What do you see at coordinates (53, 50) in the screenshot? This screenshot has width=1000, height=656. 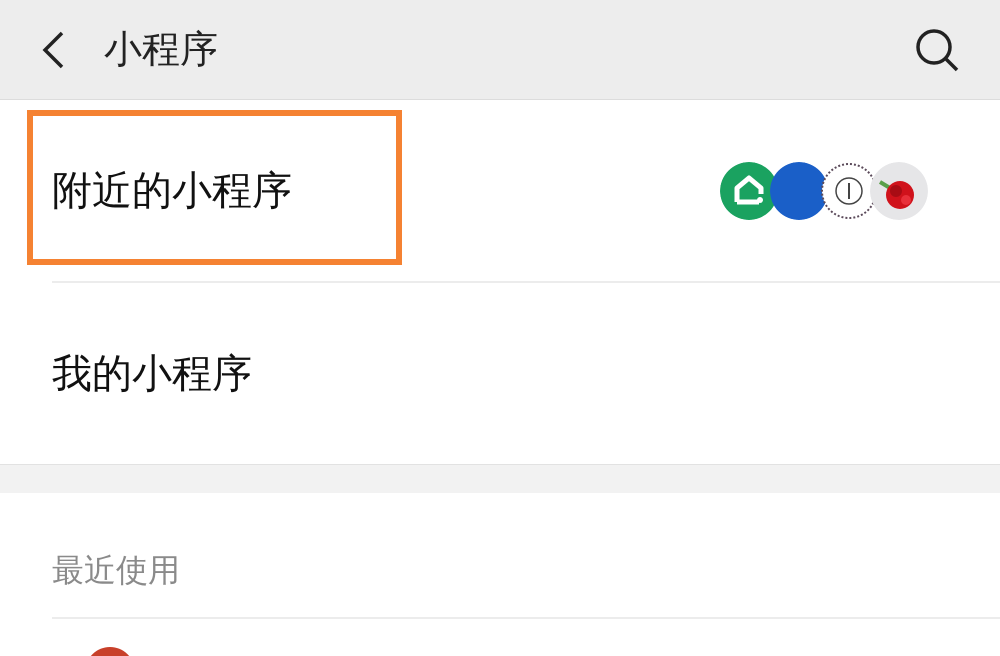 I see `back-button` at bounding box center [53, 50].